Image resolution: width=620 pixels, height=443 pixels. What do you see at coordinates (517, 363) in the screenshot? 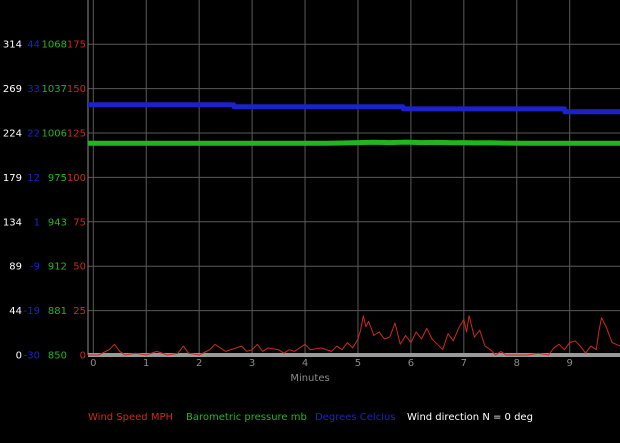
I see `x-tick-label: 8` at bounding box center [517, 363].